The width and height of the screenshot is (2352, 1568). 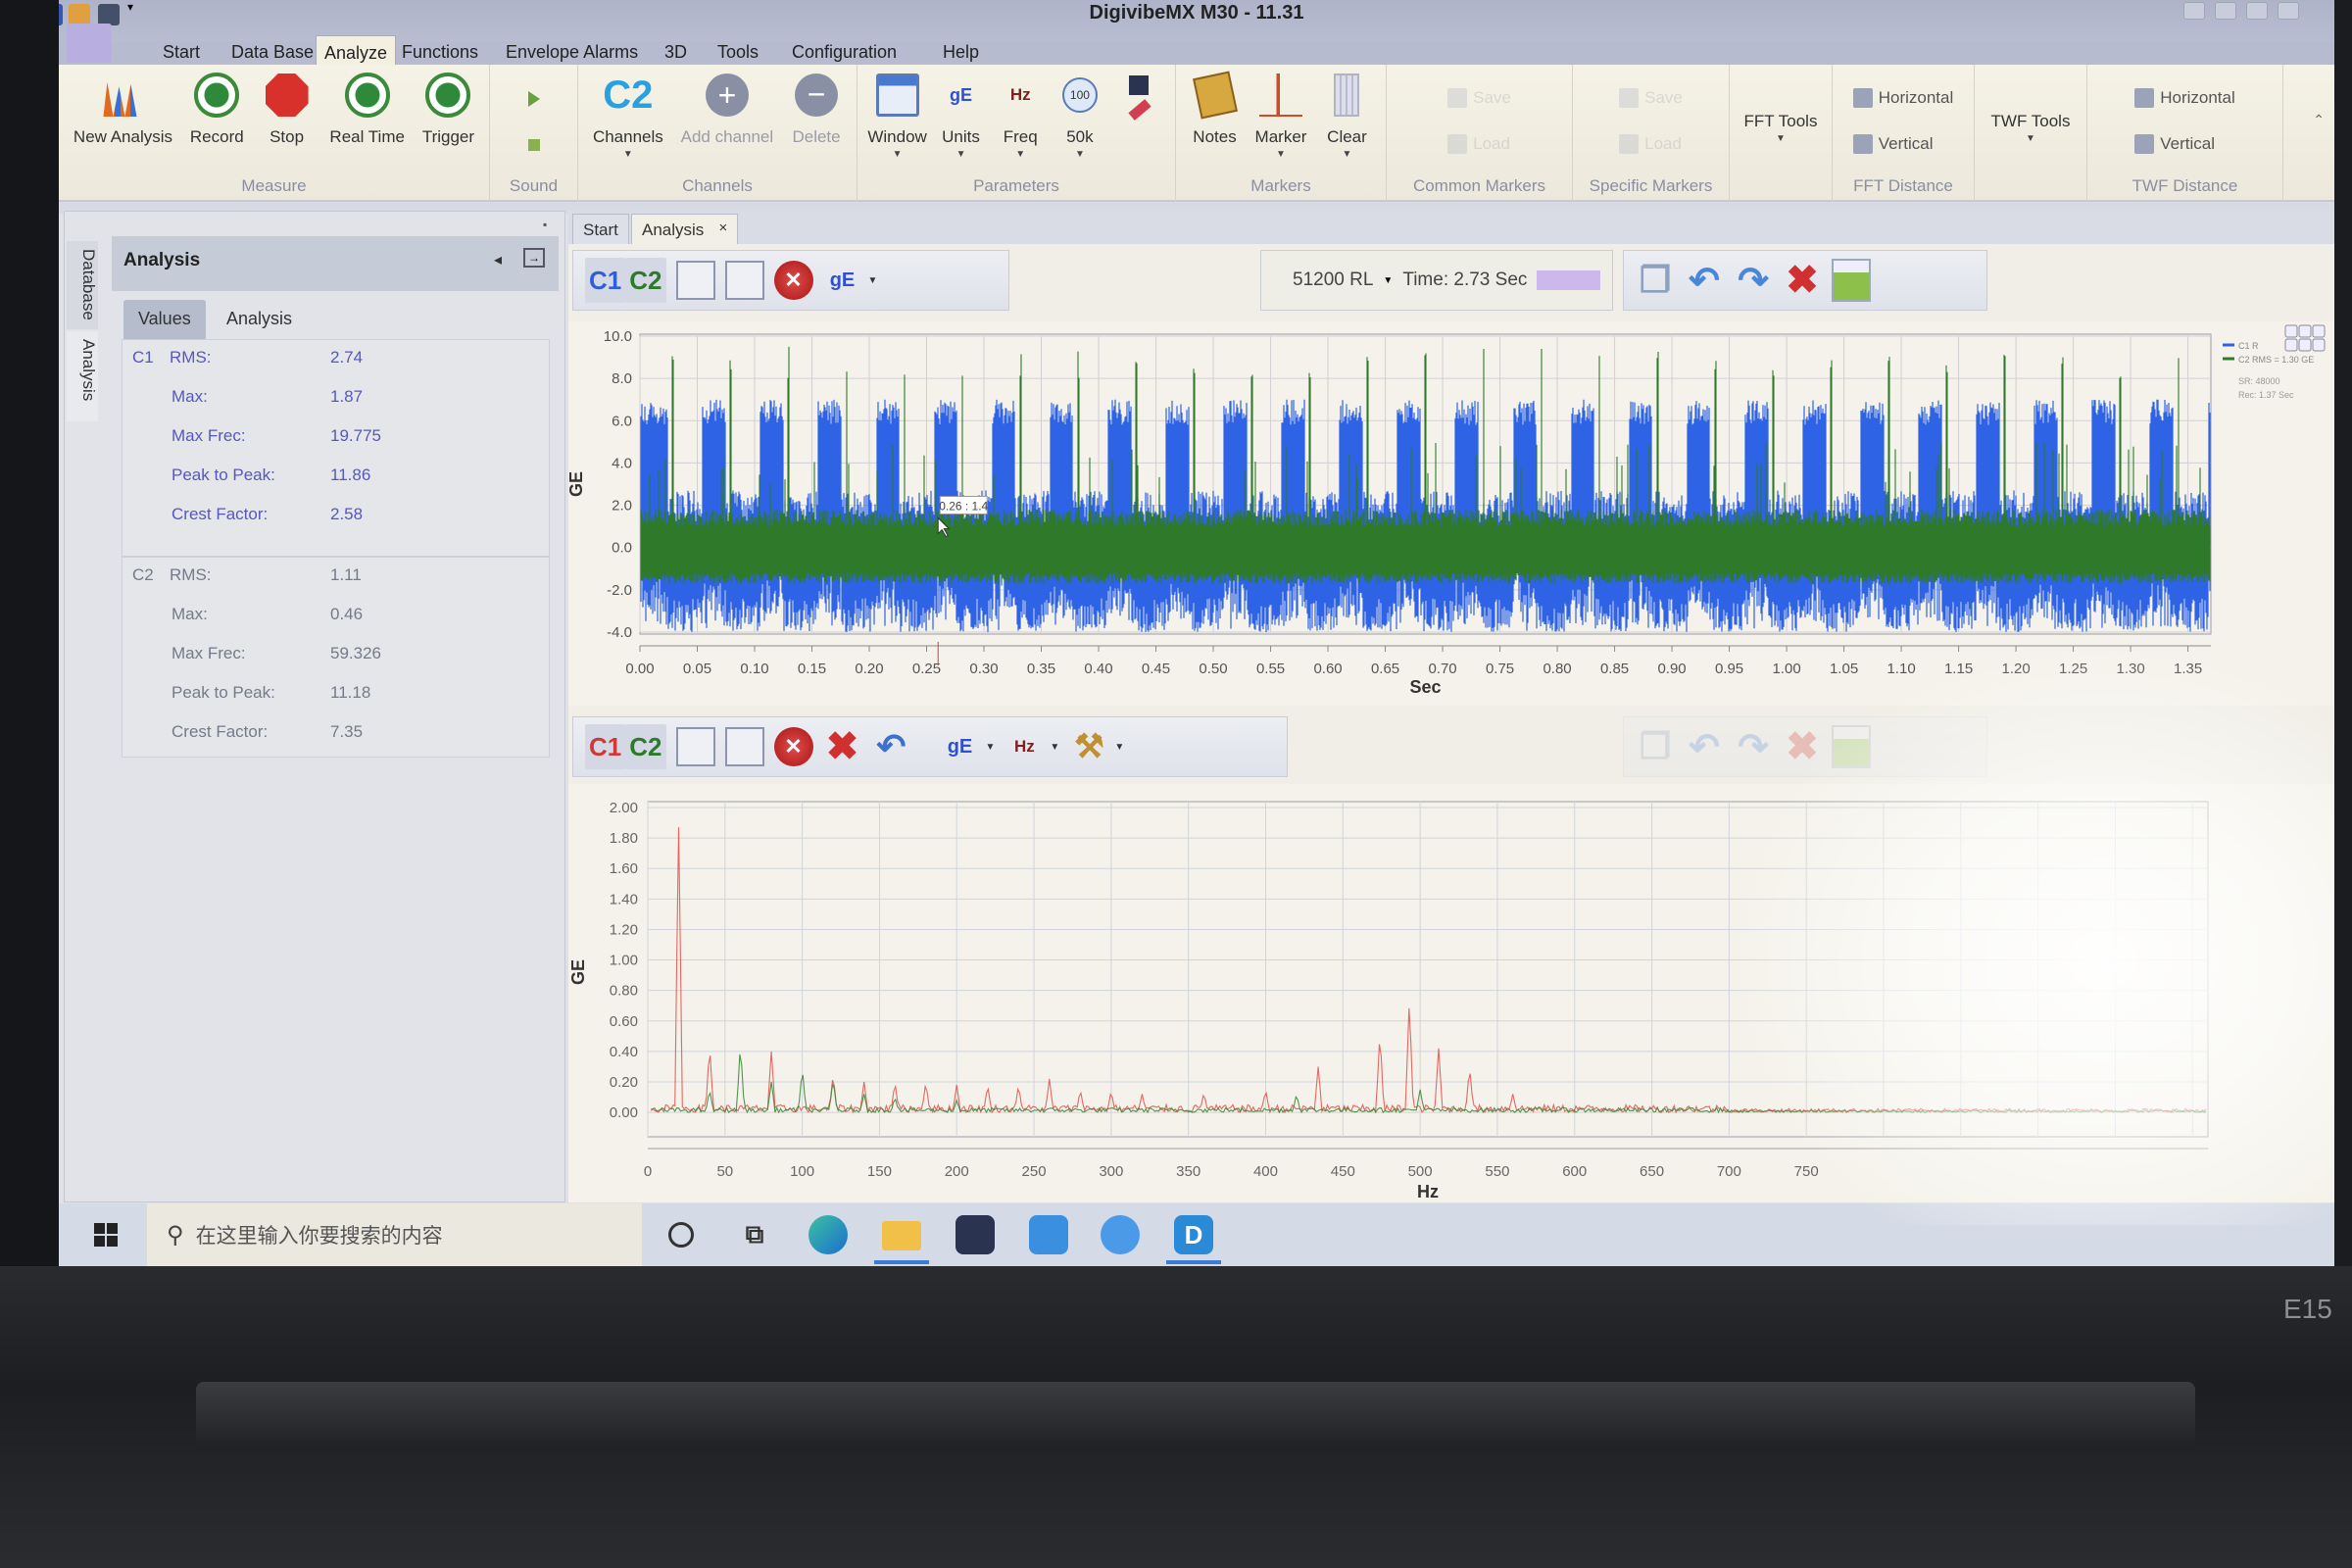 What do you see at coordinates (2291, 331) in the screenshot?
I see `pause-icon` at bounding box center [2291, 331].